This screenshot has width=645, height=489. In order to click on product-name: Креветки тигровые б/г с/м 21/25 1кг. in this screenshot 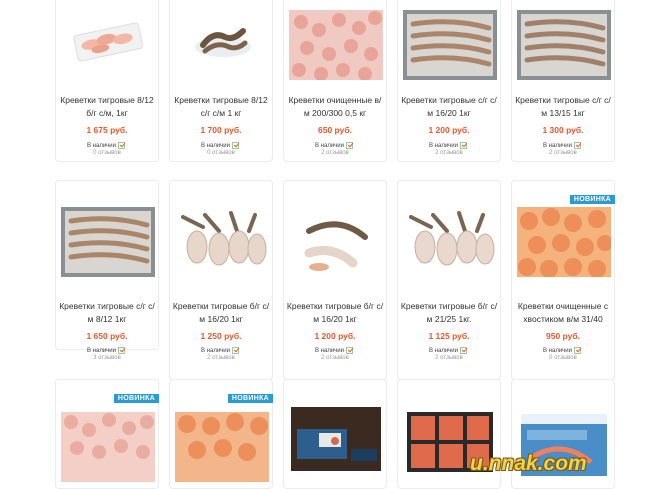, I will do `click(449, 313)`.